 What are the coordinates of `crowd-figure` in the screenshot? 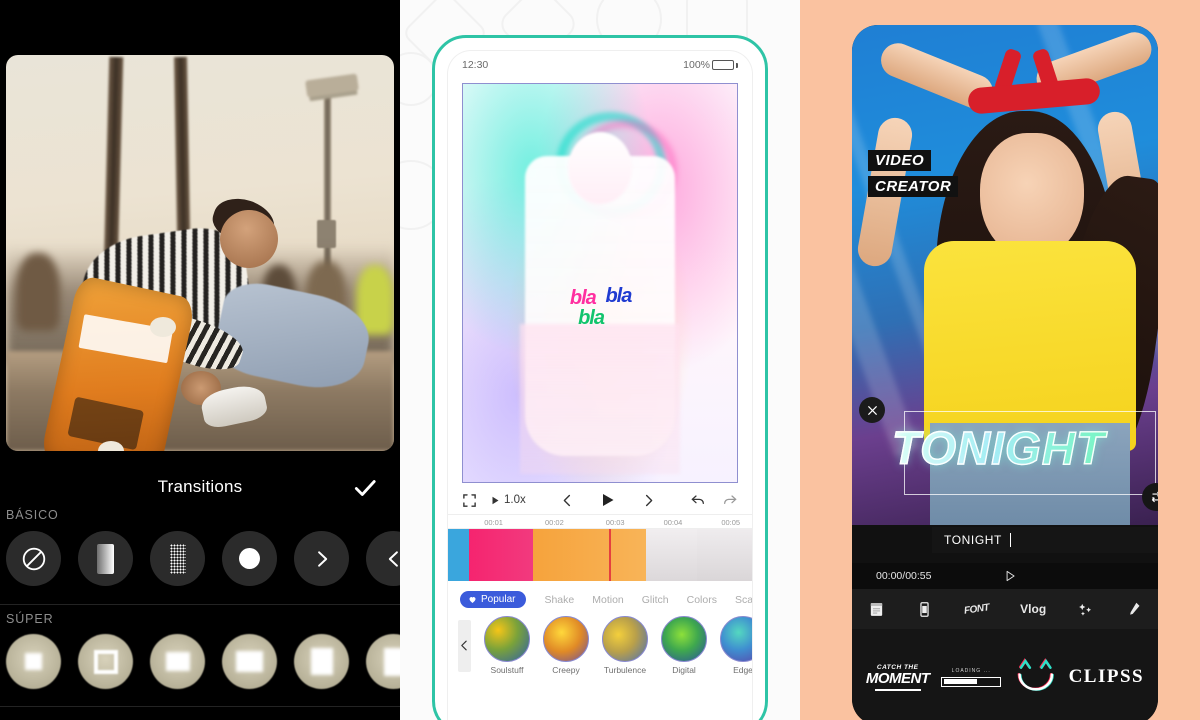 It's located at (38, 292).